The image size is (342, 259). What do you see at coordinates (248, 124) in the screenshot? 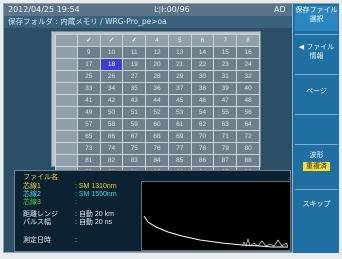
I see `file-slot-cell: 64` at bounding box center [248, 124].